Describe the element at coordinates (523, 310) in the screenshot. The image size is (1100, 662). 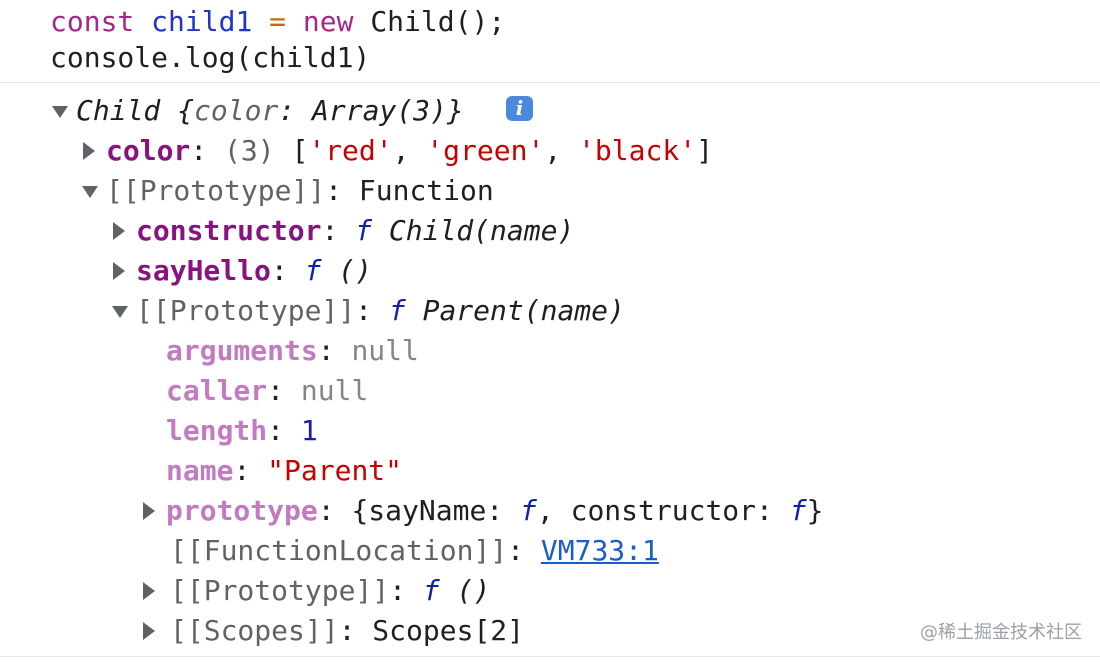
I see `property-value: Parent(name)` at that location.